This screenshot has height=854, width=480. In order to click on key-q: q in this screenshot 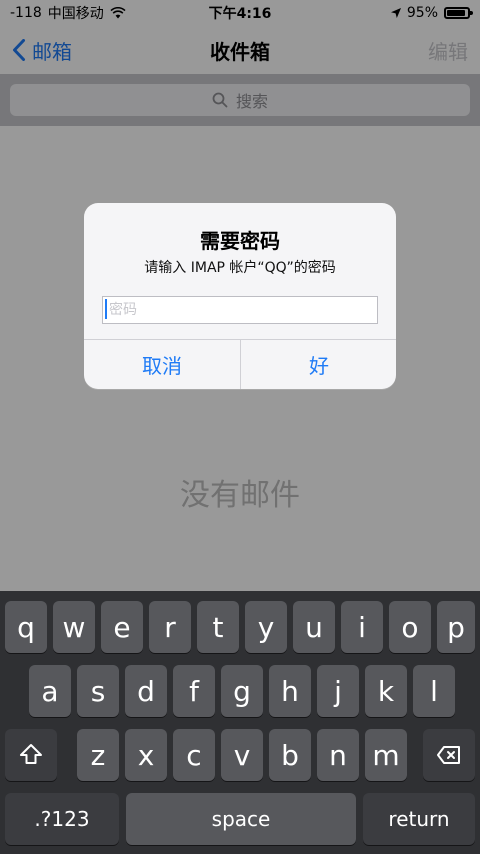, I will do `click(26, 627)`.